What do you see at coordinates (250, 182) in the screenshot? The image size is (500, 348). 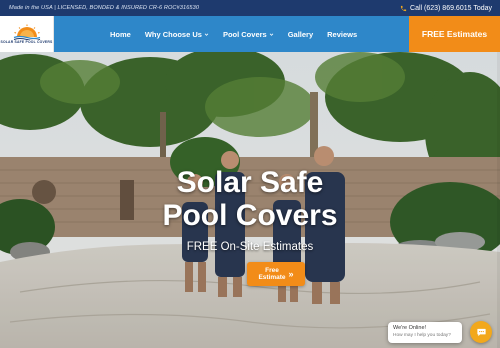 I see `hero-title-line1: Solar Safe` at bounding box center [250, 182].